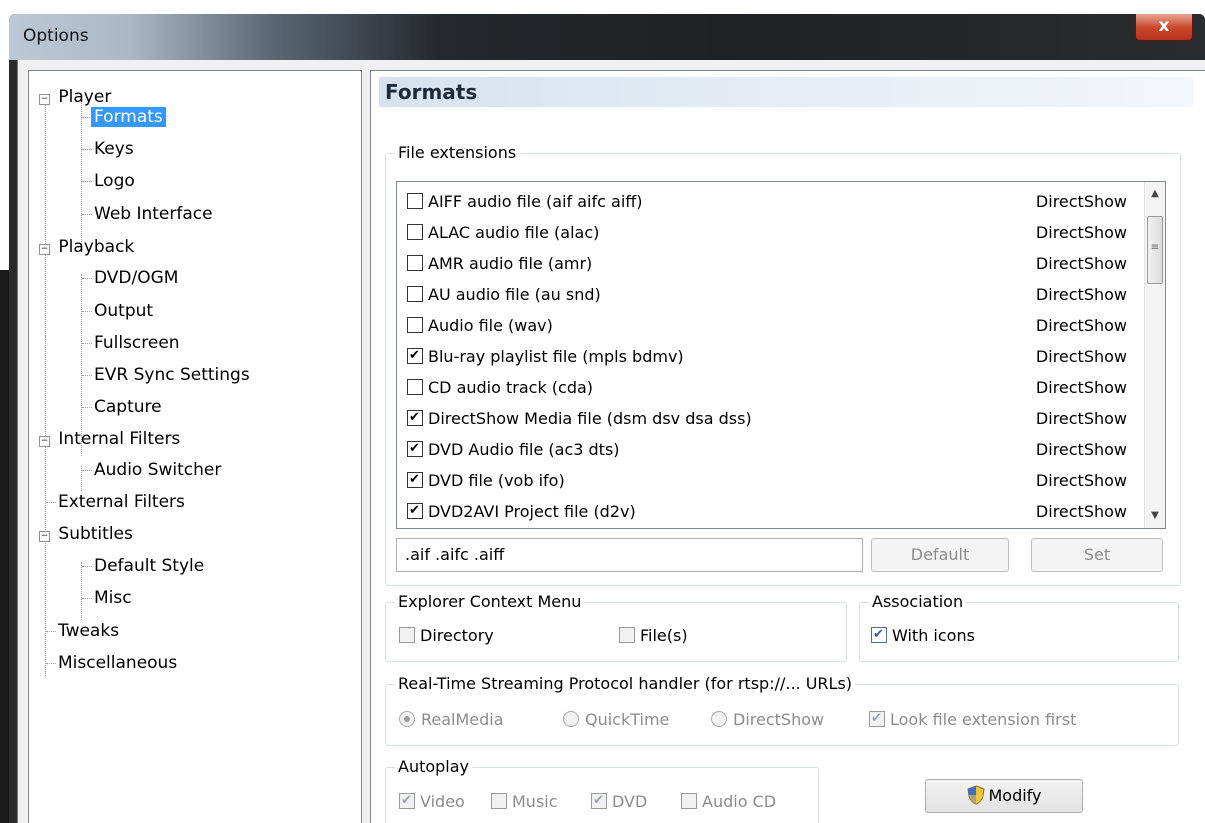 Image resolution: width=1205 pixels, height=823 pixels. I want to click on close-button: x, so click(1164, 27).